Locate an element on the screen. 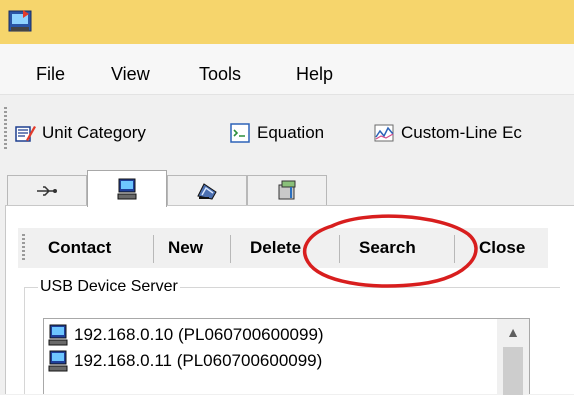 This screenshot has width=574, height=395. custom-line-button: Custom-Line Ec is located at coordinates (447, 133).